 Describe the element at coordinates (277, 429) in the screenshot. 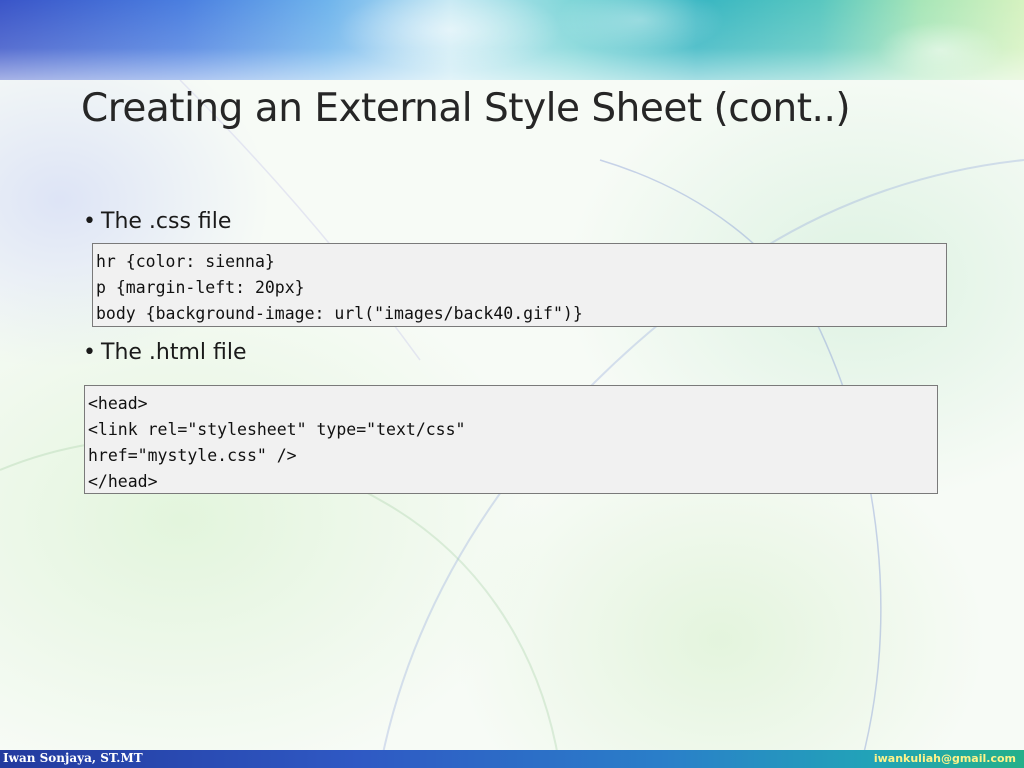

I see `code-line: <link rel="stylesheet" type="text/css"` at that location.